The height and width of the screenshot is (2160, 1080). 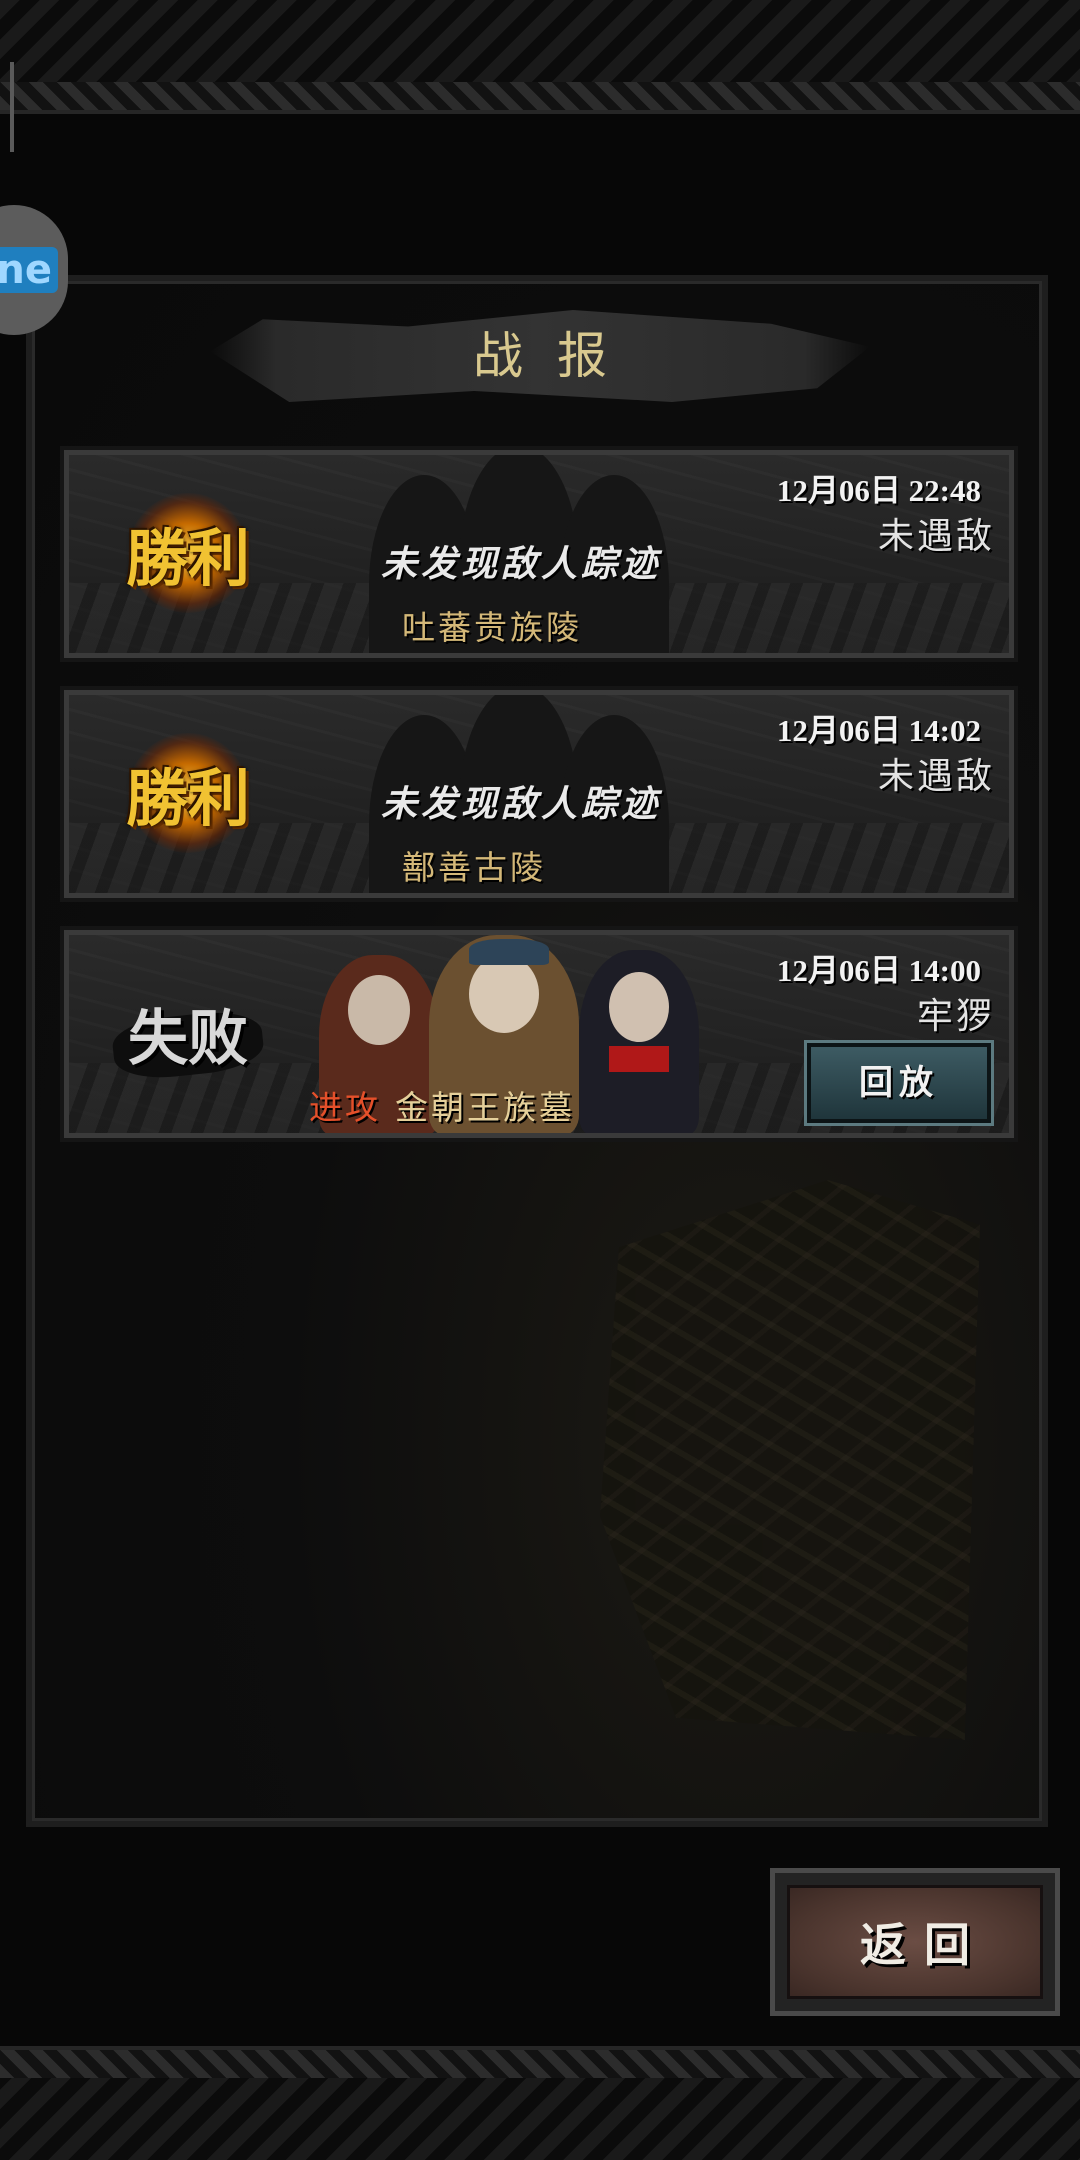 I want to click on side-badge-label: ne, so click(x=29, y=270).